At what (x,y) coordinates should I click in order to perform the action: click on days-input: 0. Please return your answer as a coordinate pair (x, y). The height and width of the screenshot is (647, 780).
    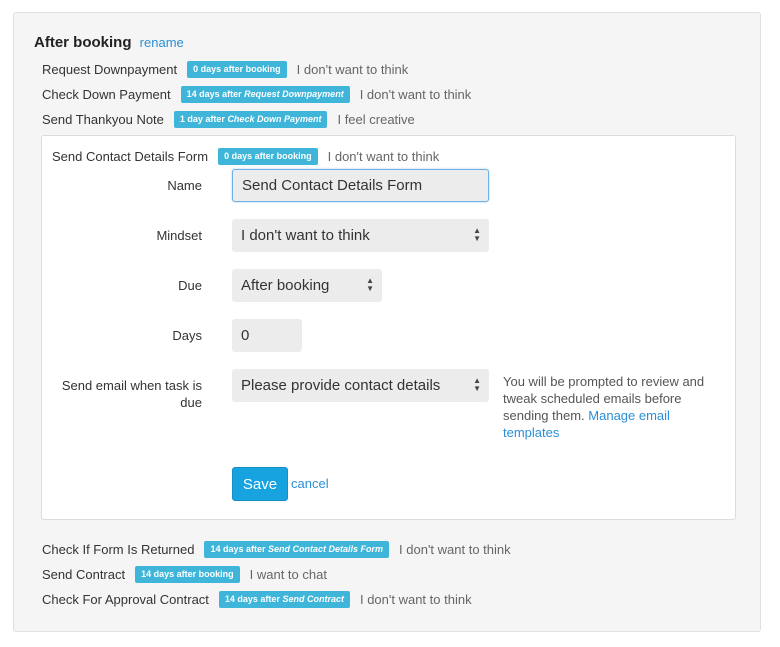
    Looking at the image, I should click on (267, 335).